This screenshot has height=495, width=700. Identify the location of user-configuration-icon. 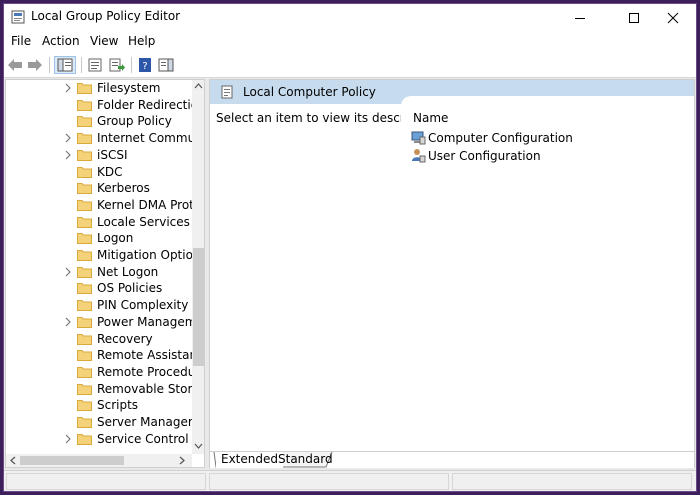
(419, 156).